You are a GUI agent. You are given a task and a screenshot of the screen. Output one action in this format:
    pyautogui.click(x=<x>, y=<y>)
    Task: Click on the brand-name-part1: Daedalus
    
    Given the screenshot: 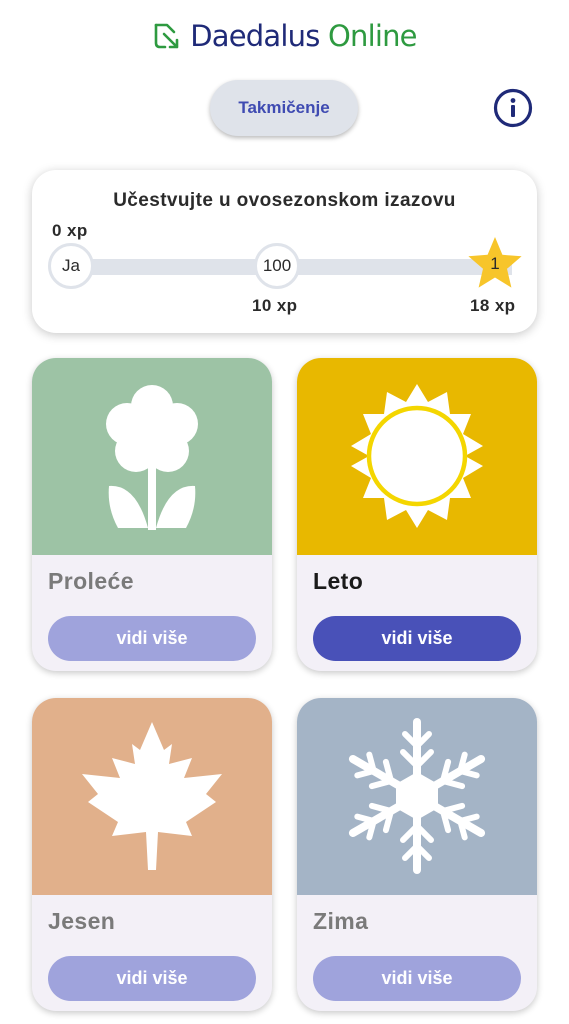 What is the action you would take?
    pyautogui.click(x=255, y=36)
    